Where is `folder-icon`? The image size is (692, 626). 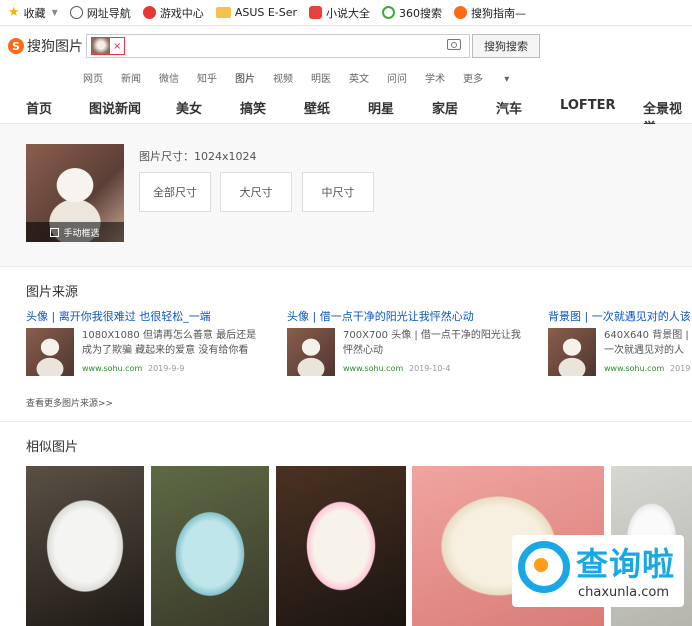
folder-icon is located at coordinates (223, 12).